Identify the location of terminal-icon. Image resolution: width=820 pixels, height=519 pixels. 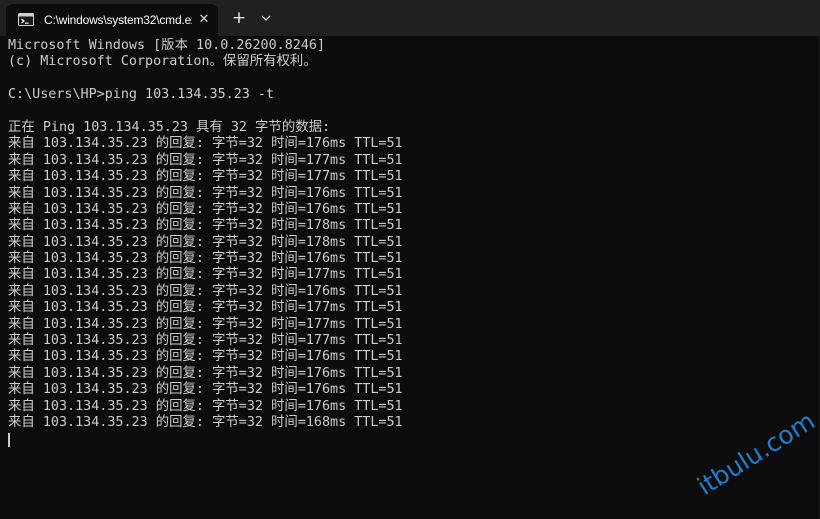
(26, 19).